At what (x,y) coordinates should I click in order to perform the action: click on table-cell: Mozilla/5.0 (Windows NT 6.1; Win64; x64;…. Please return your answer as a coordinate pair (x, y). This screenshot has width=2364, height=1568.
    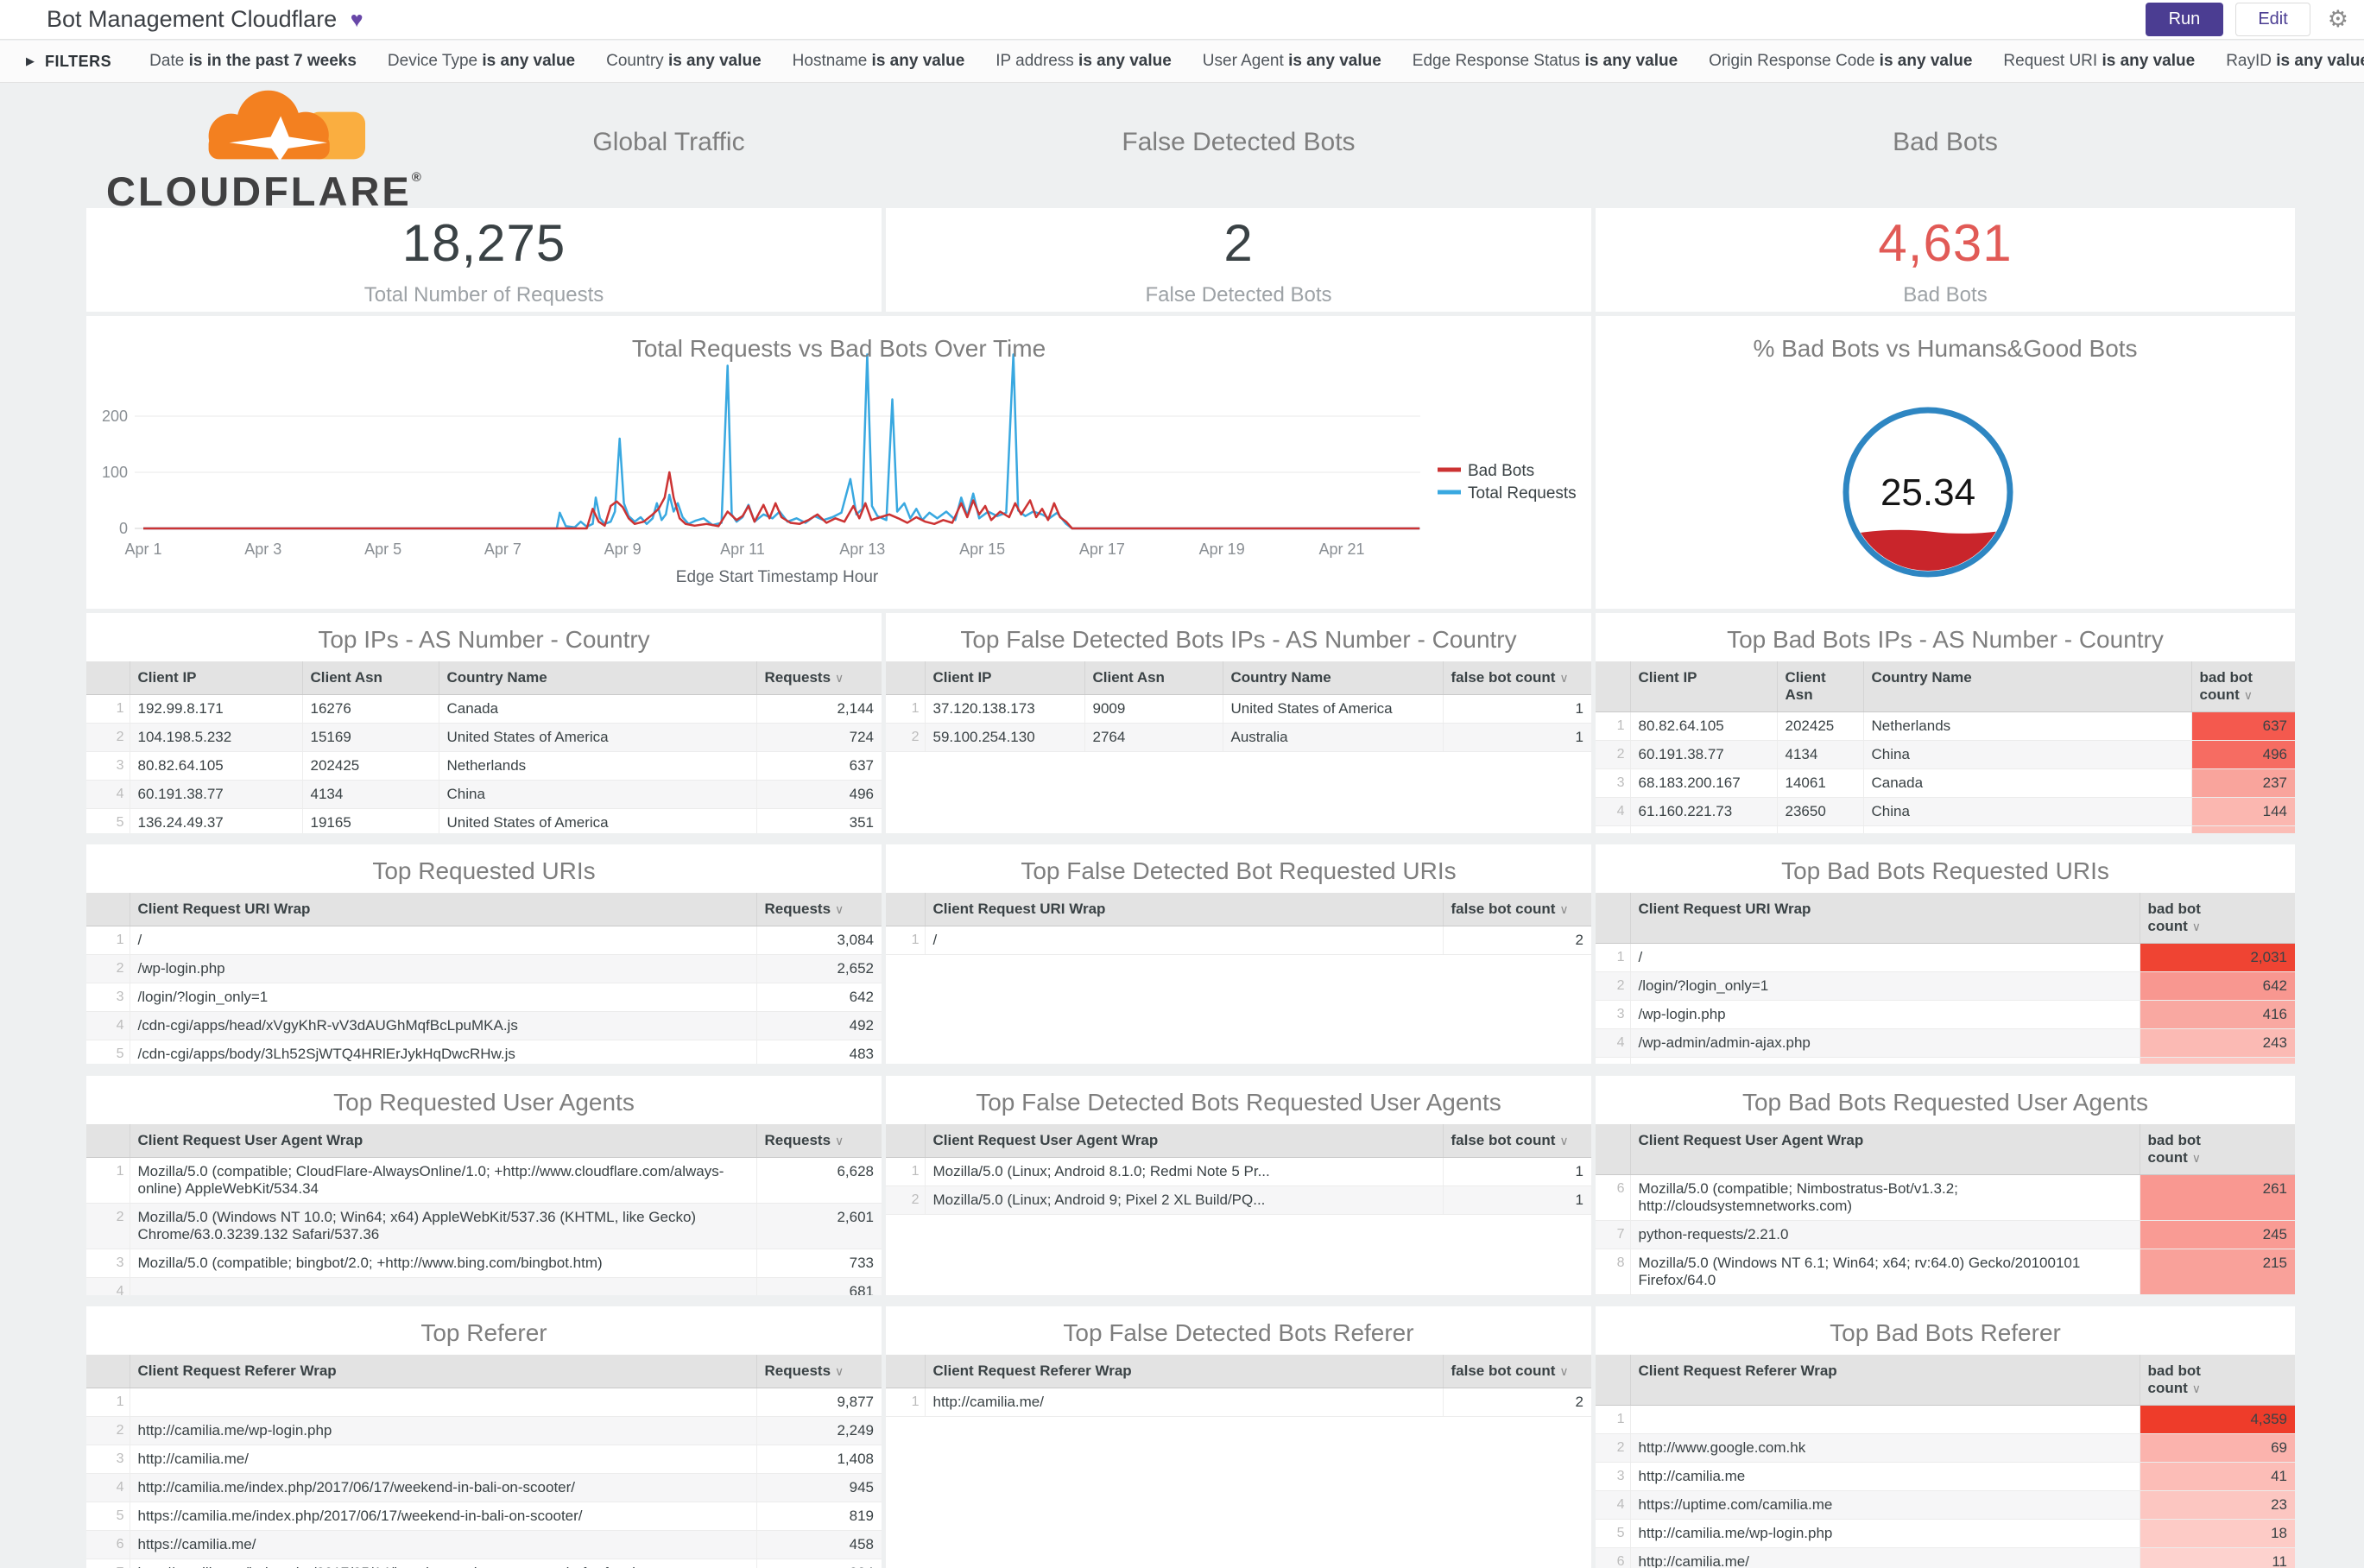
    Looking at the image, I should click on (1885, 1272).